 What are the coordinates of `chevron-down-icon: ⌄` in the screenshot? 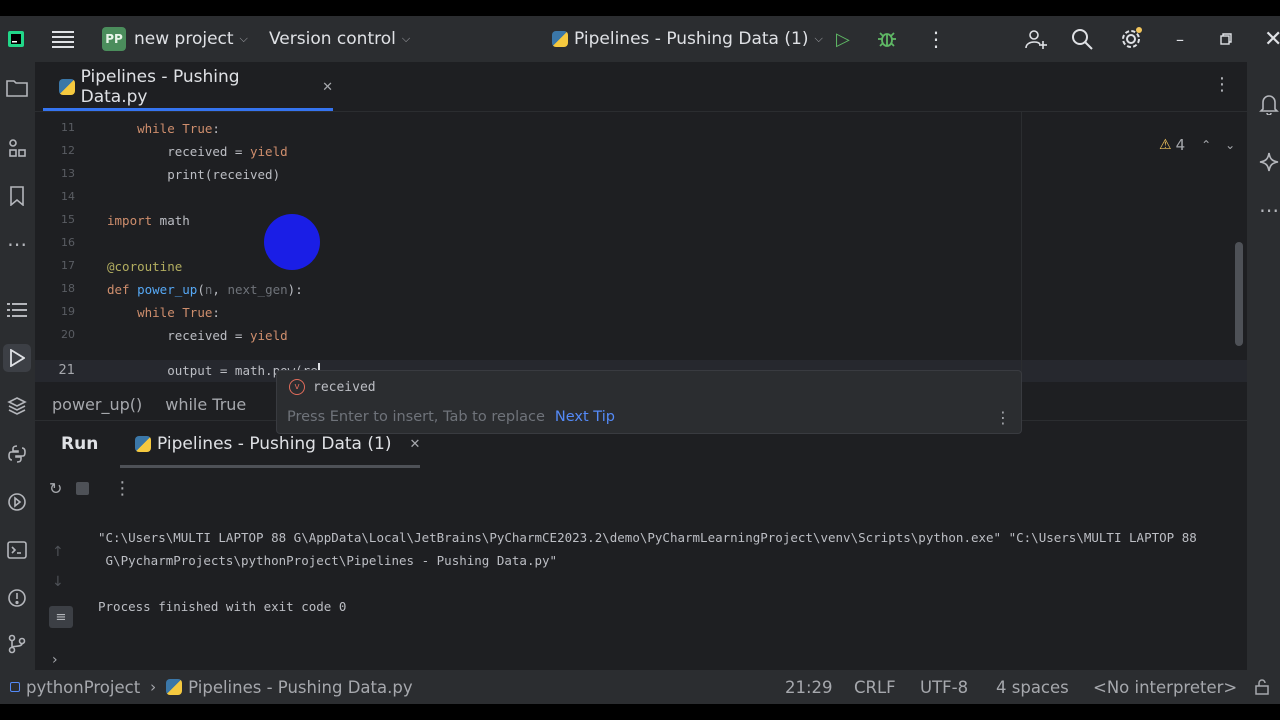 It's located at (1230, 145).